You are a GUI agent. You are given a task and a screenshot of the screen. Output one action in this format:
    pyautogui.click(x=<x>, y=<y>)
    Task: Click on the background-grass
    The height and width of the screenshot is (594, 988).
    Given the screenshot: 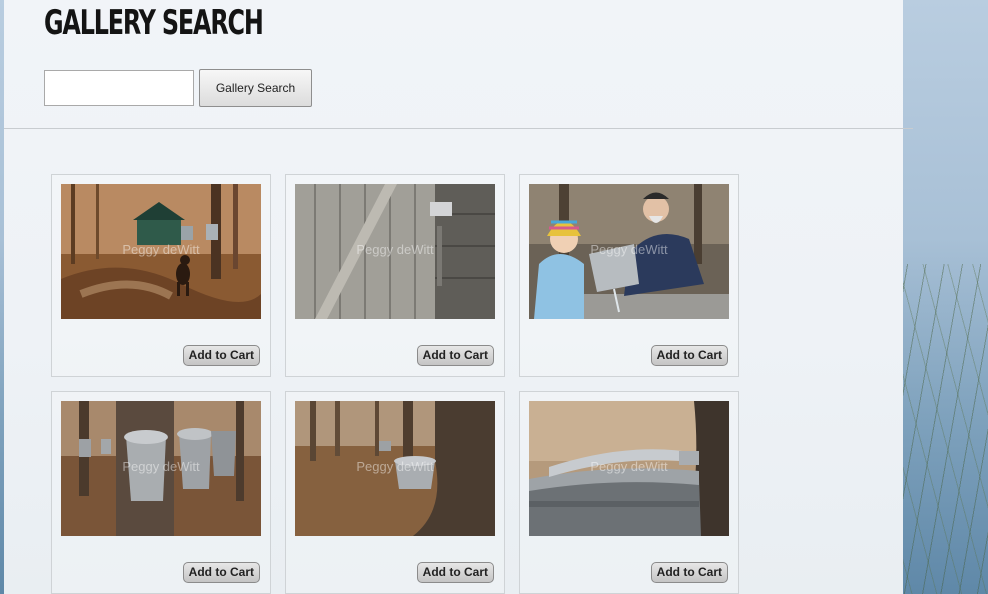 What is the action you would take?
    pyautogui.click(x=943, y=429)
    